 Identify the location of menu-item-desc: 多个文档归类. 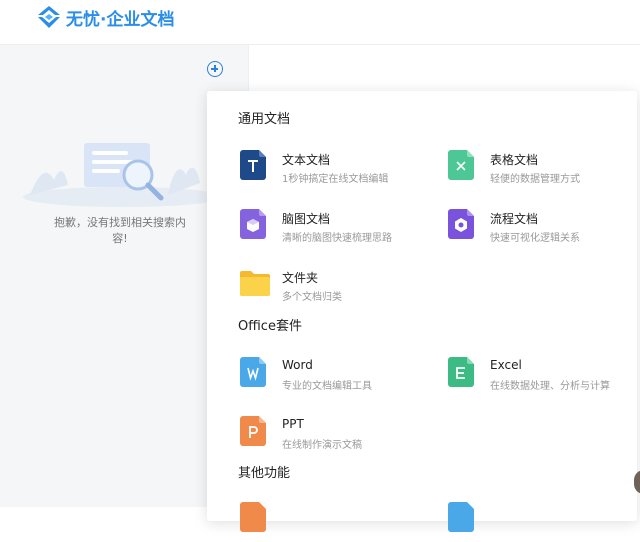
(312, 297).